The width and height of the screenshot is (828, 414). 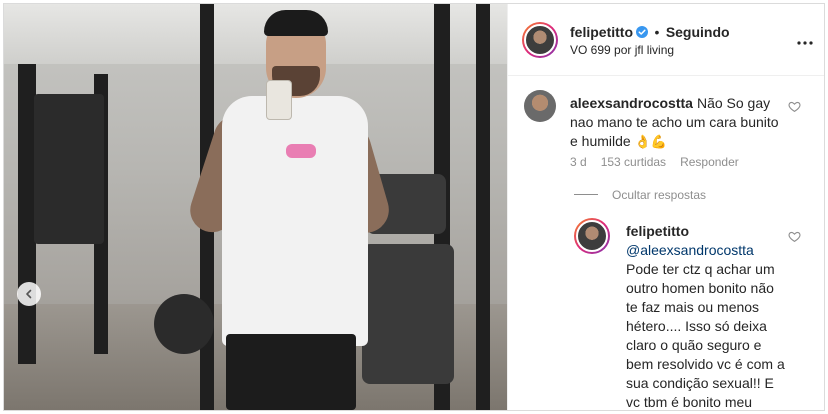 What do you see at coordinates (622, 50) in the screenshot?
I see `audio-line: VO 699 por jfl living` at bounding box center [622, 50].